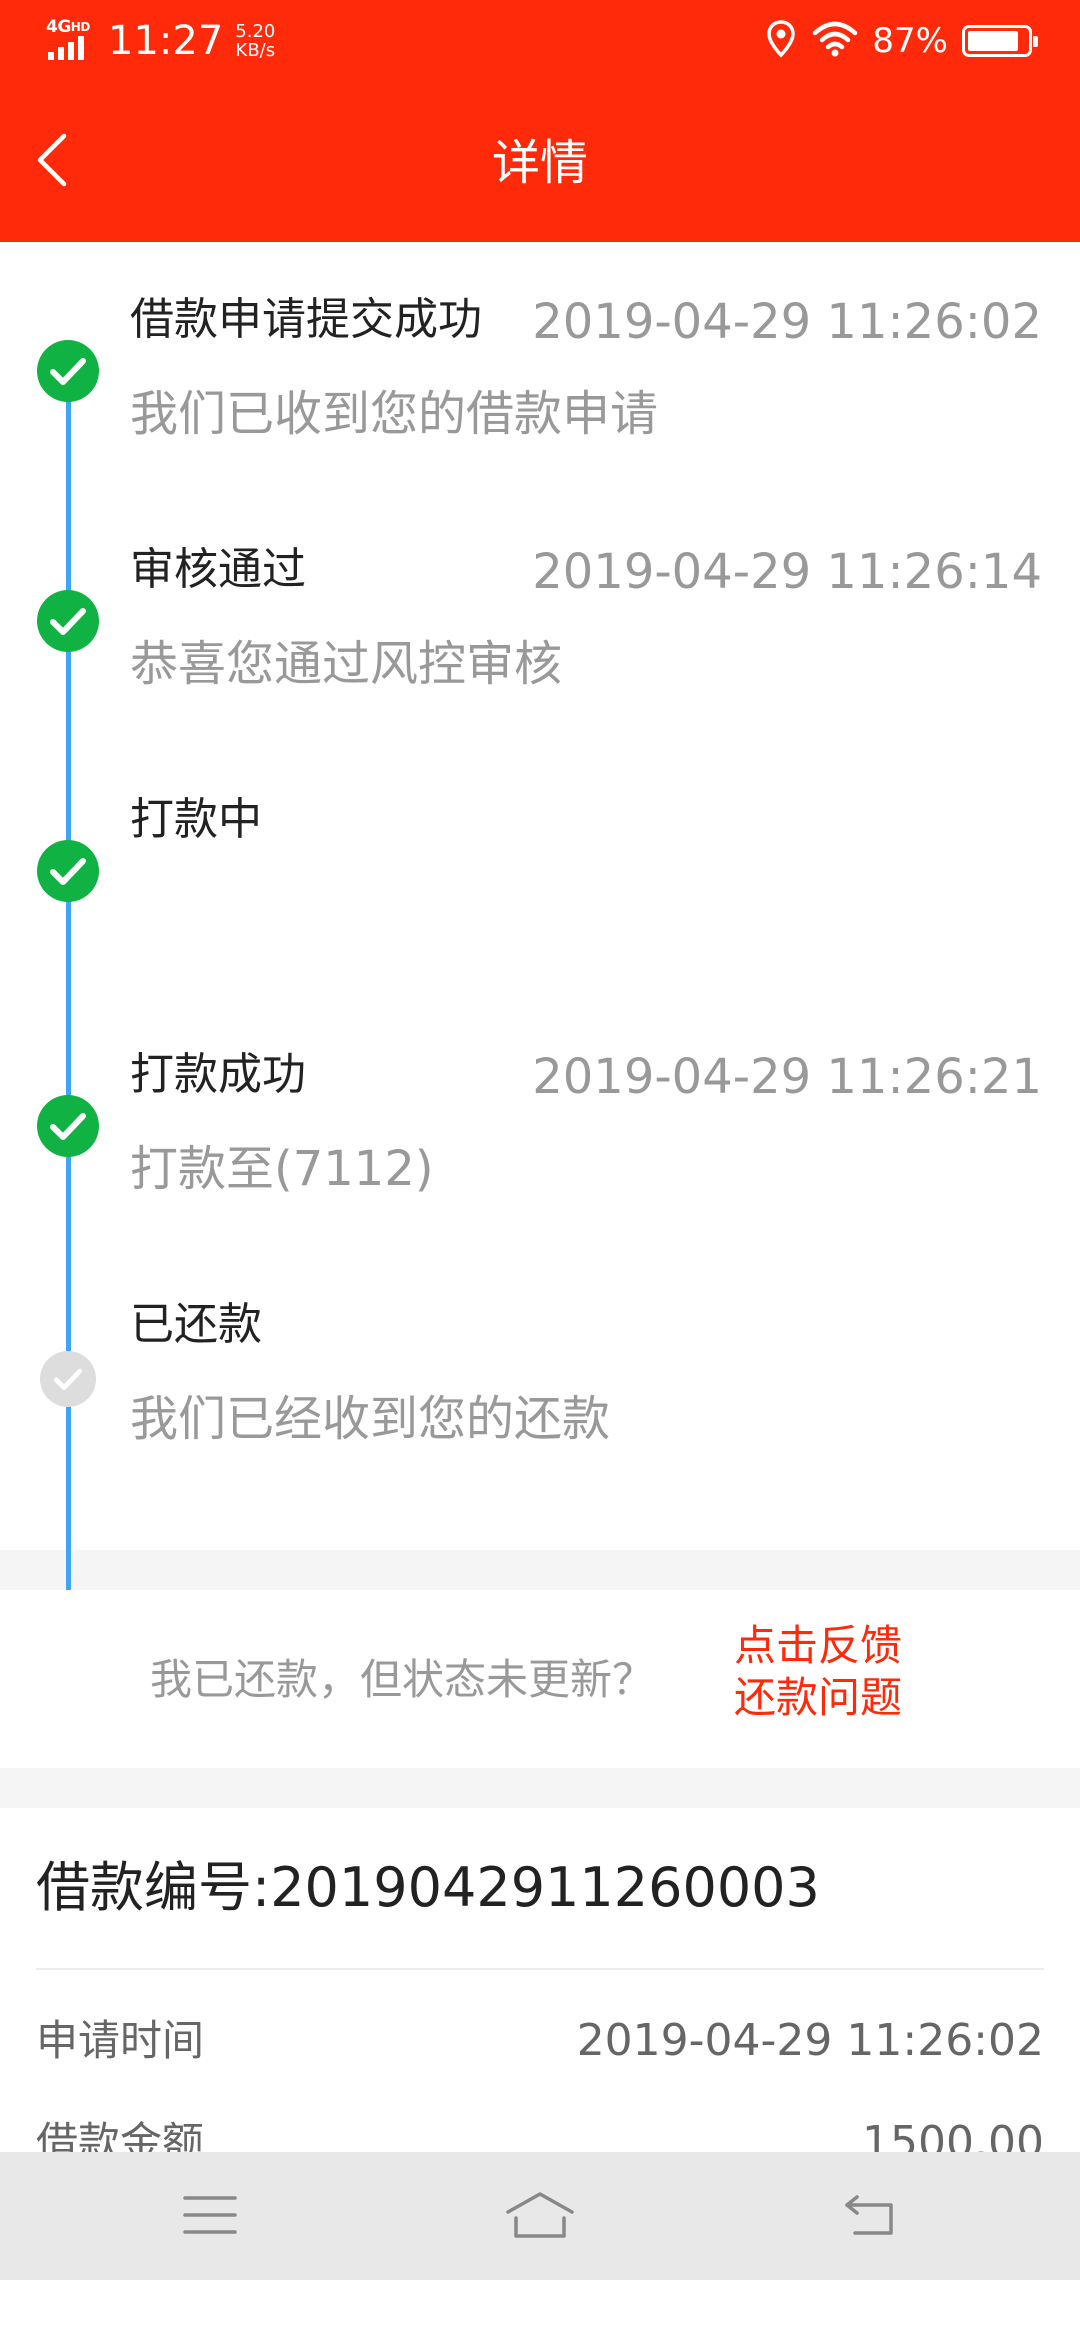 This screenshot has height=2328, width=1080. I want to click on return-icon, so click(870, 2217).